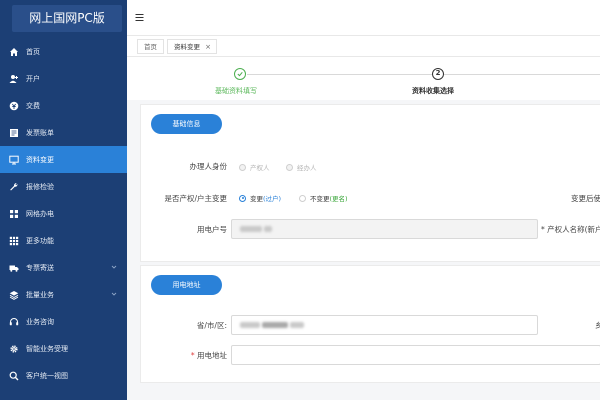  I want to click on account-number-label: 用电户号, so click(212, 229).